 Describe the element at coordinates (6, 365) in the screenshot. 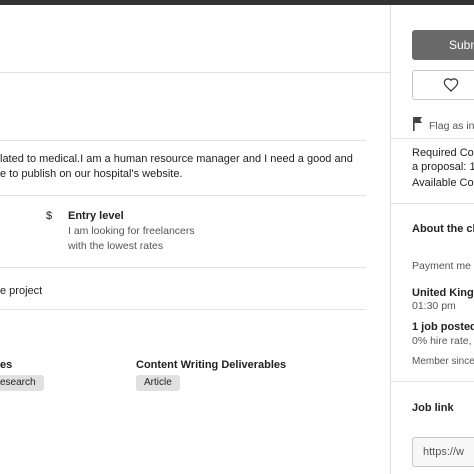

I see `skills-heading: es` at that location.